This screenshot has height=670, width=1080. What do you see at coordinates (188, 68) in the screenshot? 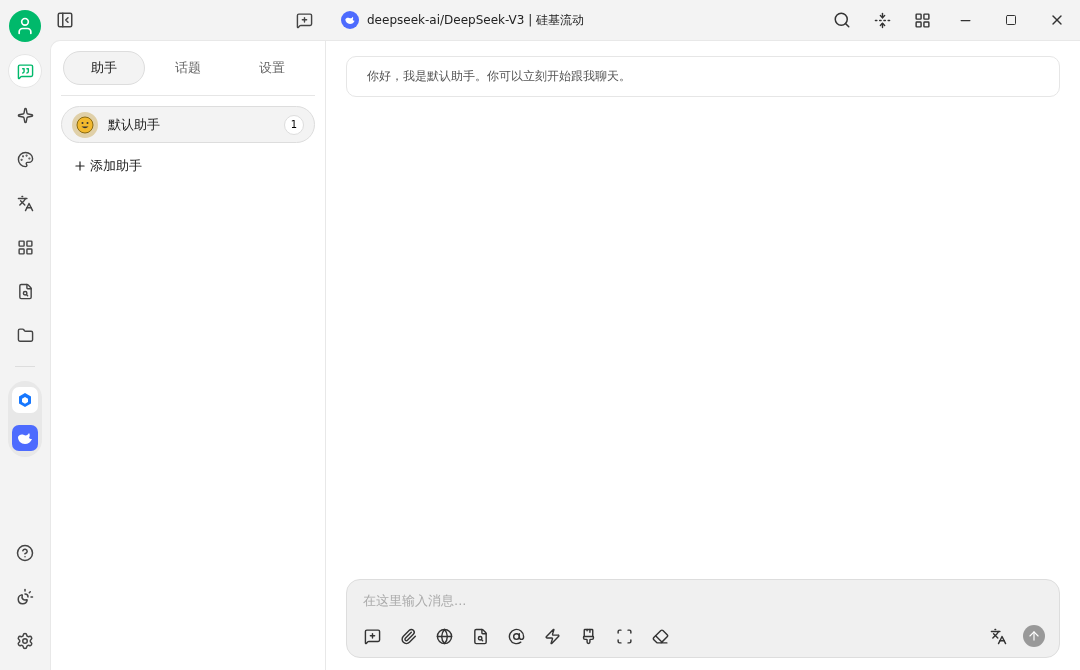
I see `sidebar-tab: 话题` at bounding box center [188, 68].